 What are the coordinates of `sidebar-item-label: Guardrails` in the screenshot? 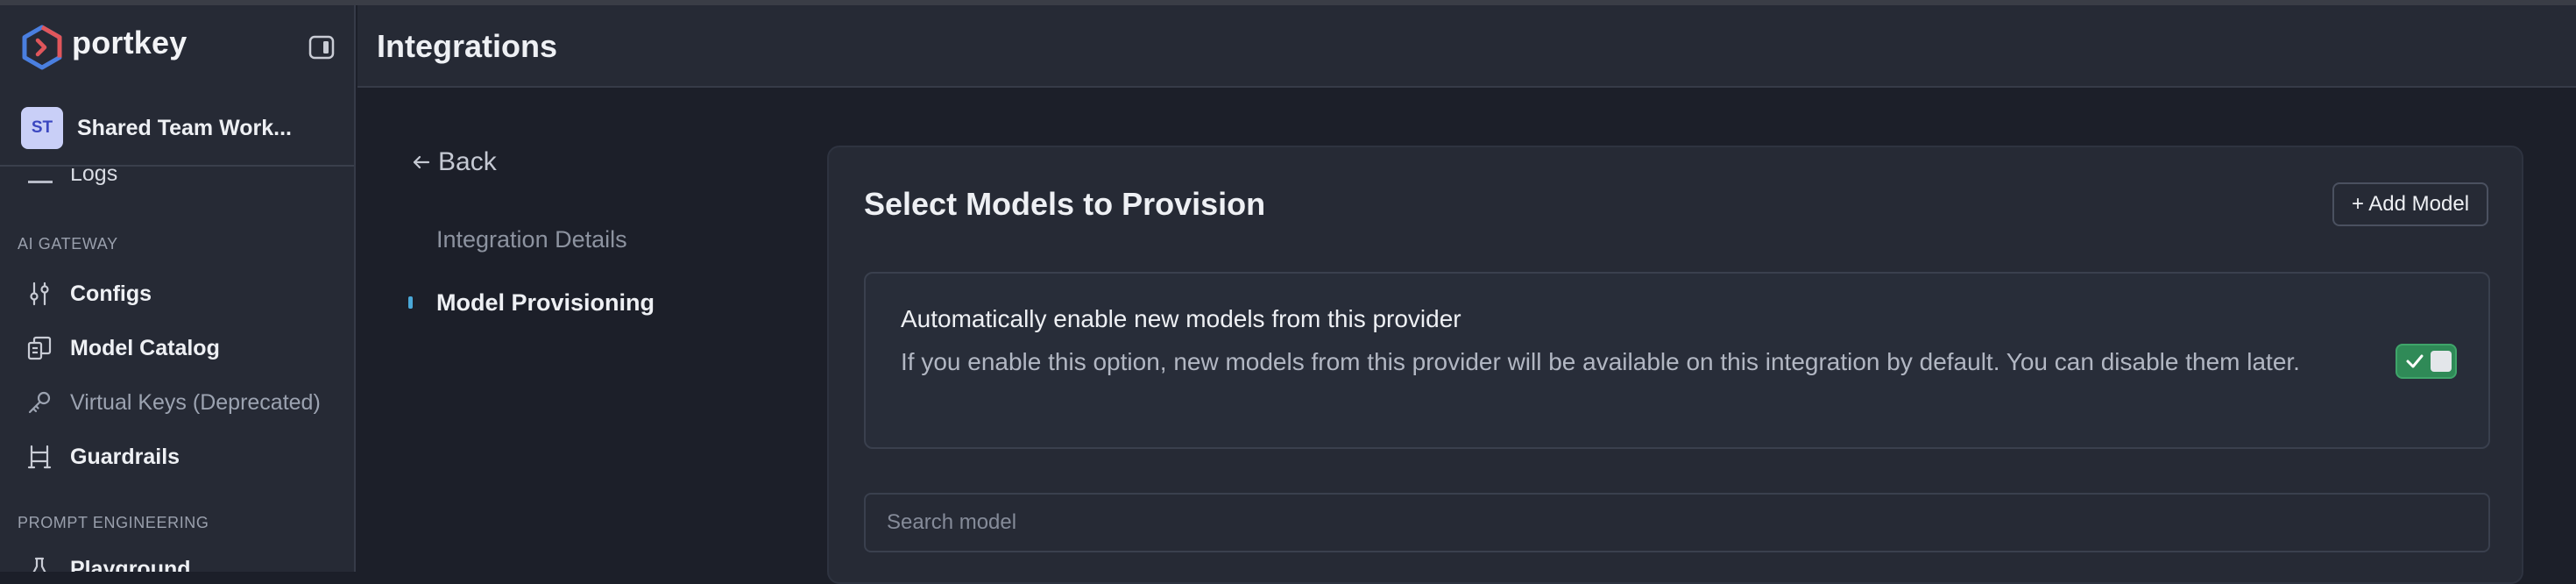 It's located at (125, 457).